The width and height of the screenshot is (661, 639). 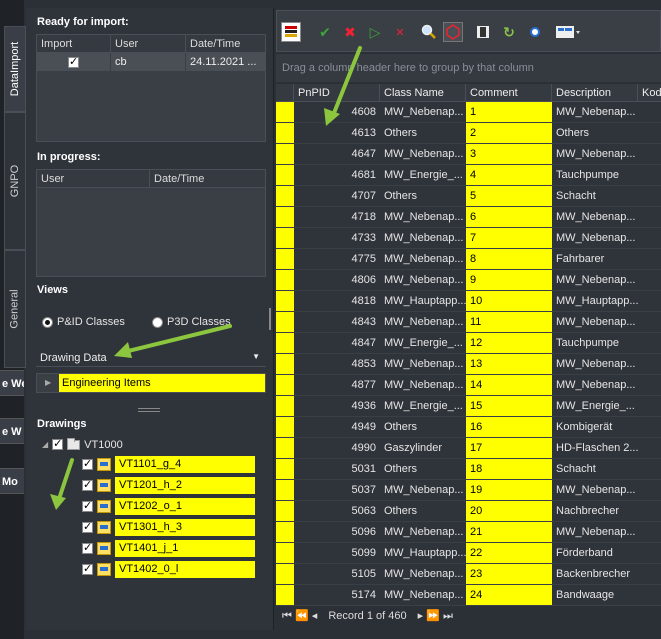 What do you see at coordinates (82, 444) in the screenshot?
I see `drawings-root-node: ◢ VT1000` at bounding box center [82, 444].